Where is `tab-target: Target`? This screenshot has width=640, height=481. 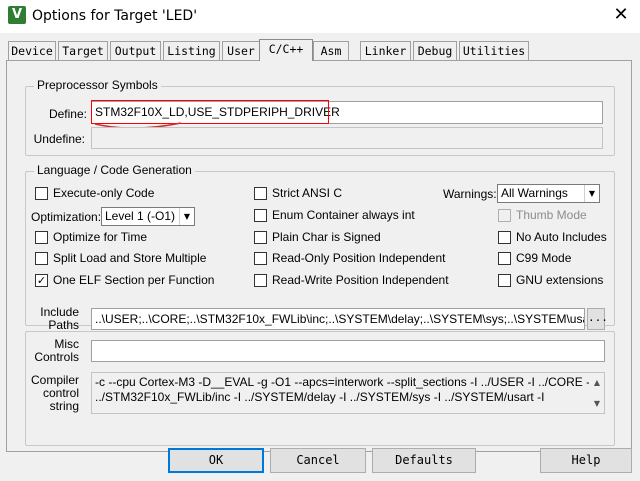 tab-target: Target is located at coordinates (83, 50).